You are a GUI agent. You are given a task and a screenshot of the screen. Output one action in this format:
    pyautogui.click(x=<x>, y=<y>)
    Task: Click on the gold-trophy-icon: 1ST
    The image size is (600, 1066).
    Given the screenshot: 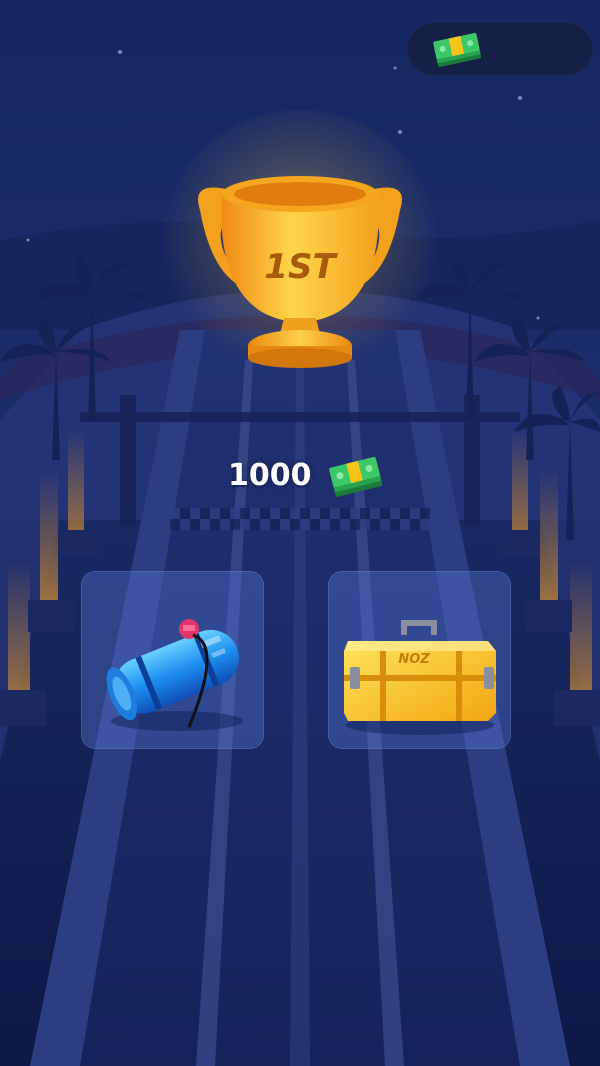 What is the action you would take?
    pyautogui.click(x=300, y=272)
    